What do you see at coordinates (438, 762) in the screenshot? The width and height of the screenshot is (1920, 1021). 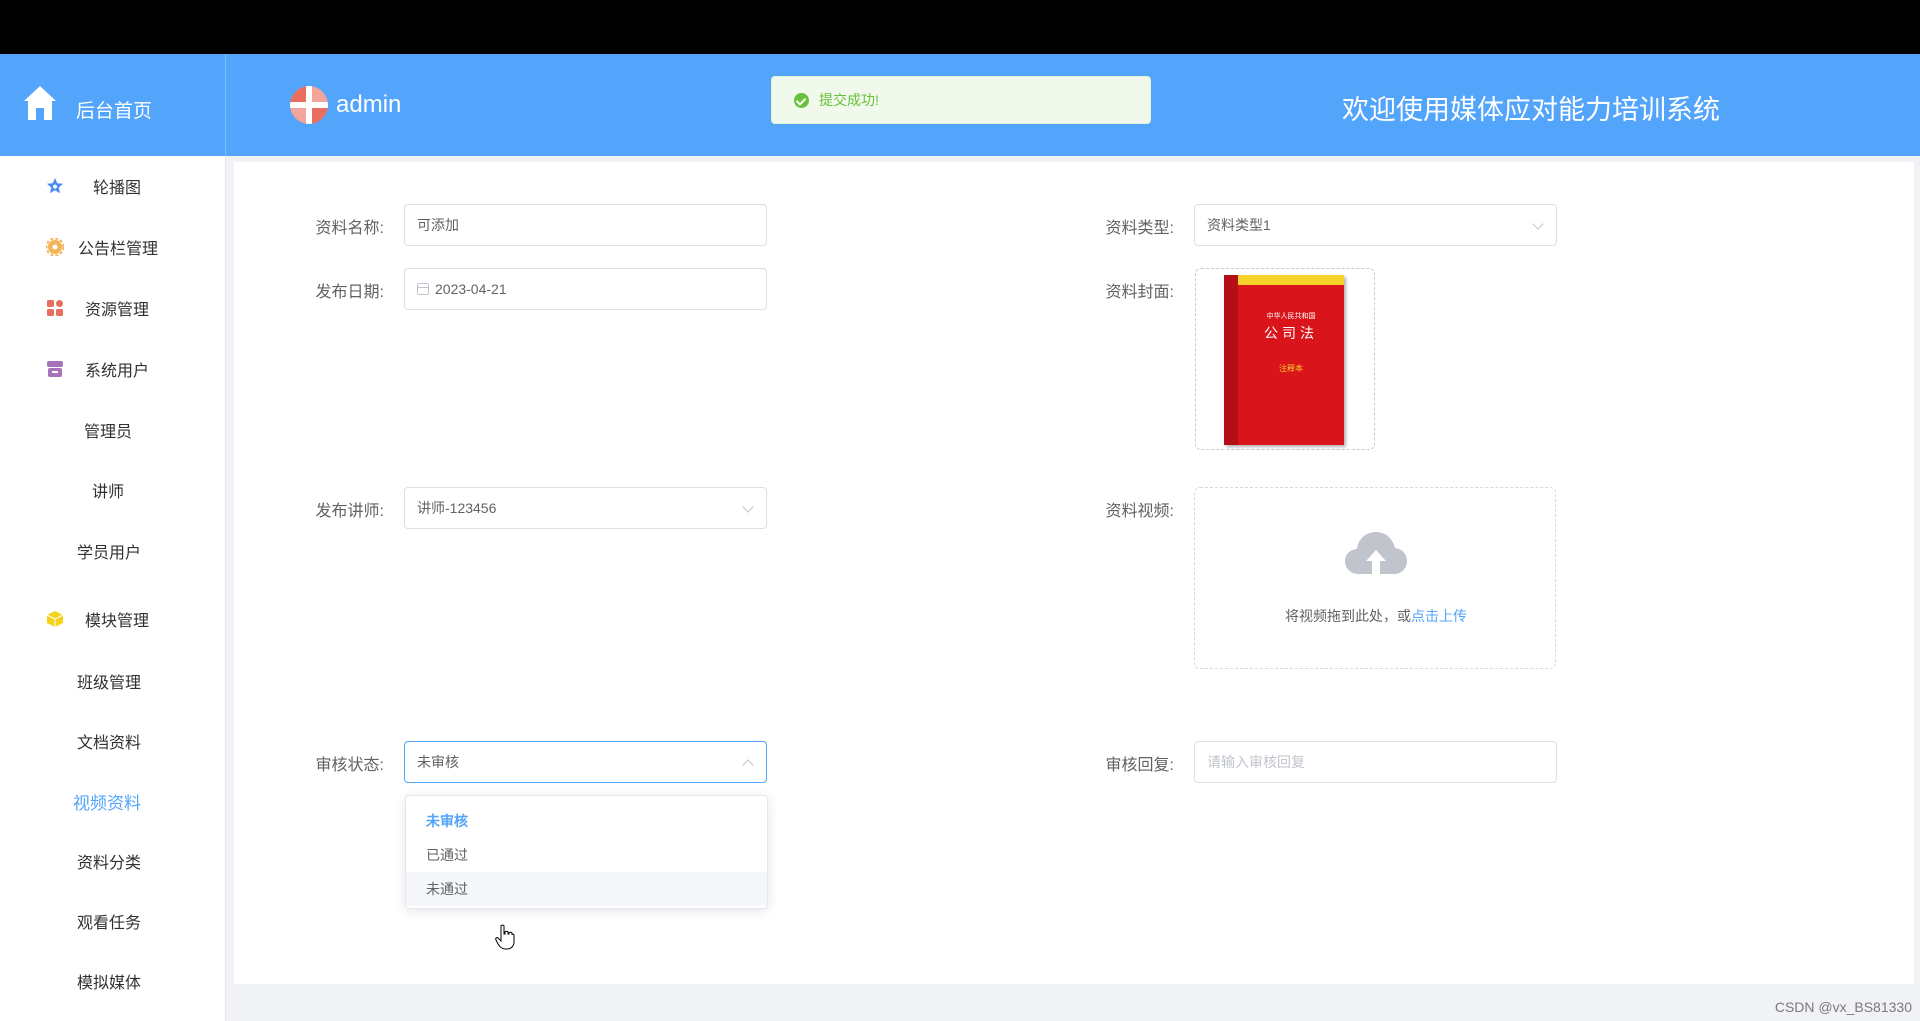 I see `status-value: 未审核` at bounding box center [438, 762].